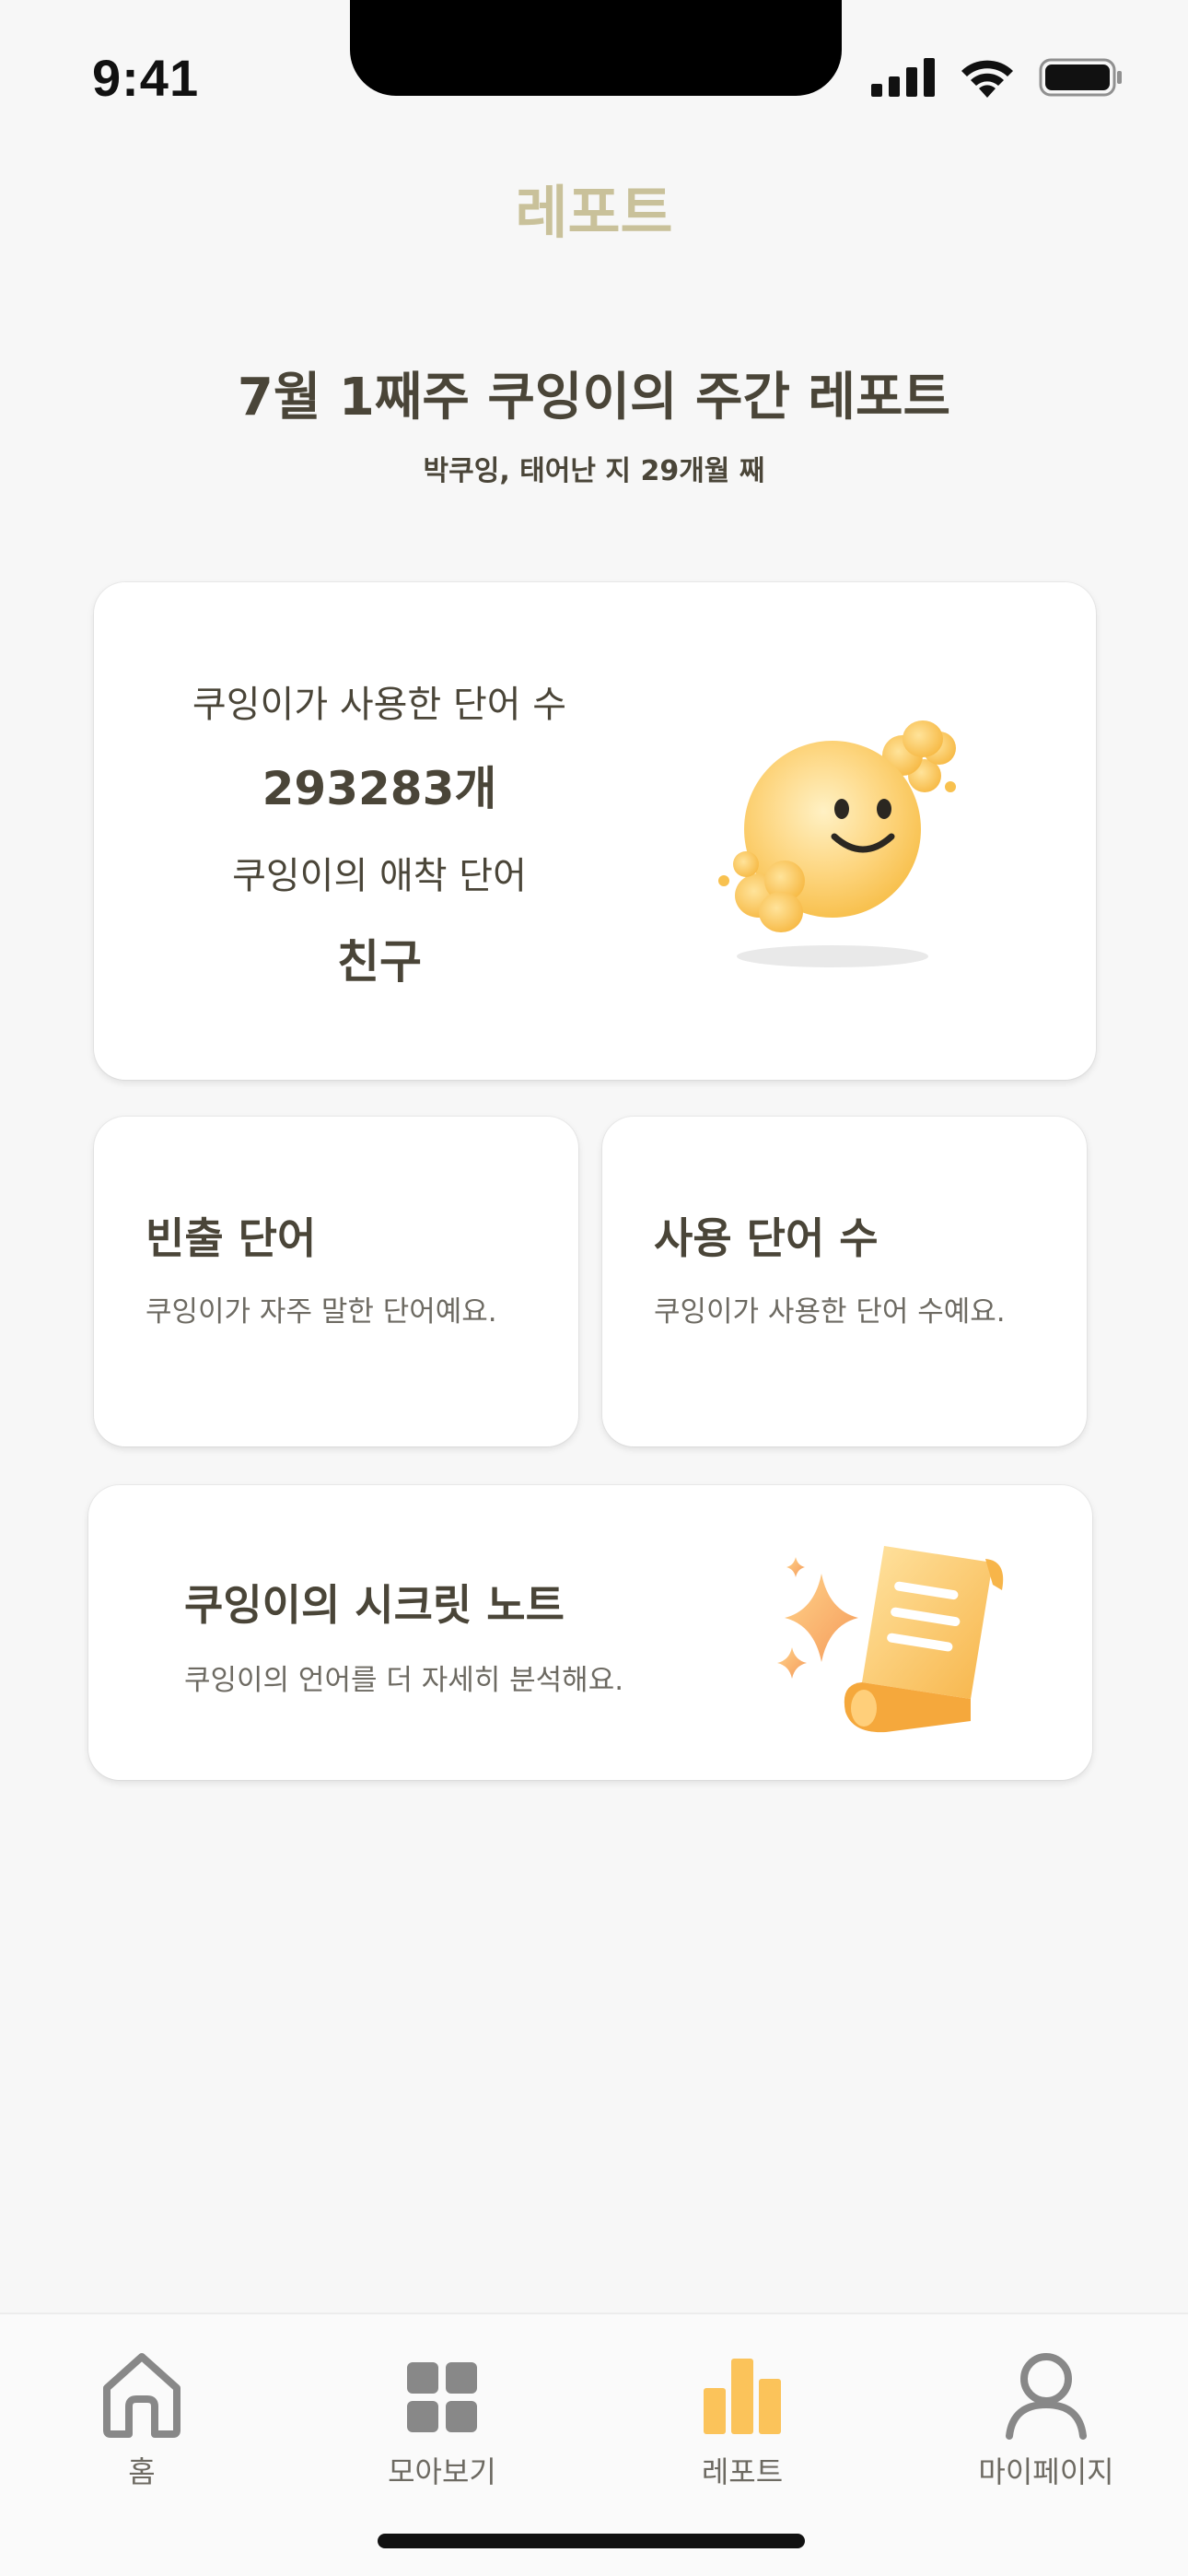 This screenshot has height=2576, width=1188. I want to click on wifi-icon, so click(987, 79).